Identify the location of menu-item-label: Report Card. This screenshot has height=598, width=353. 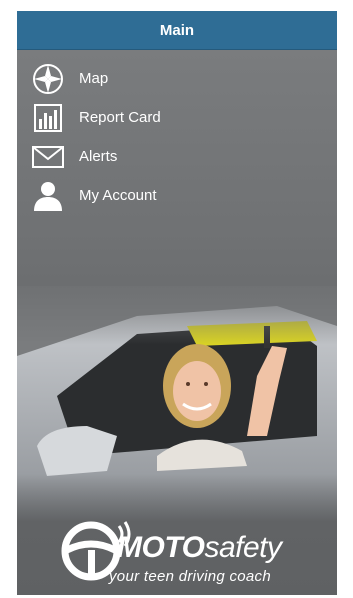
(120, 117).